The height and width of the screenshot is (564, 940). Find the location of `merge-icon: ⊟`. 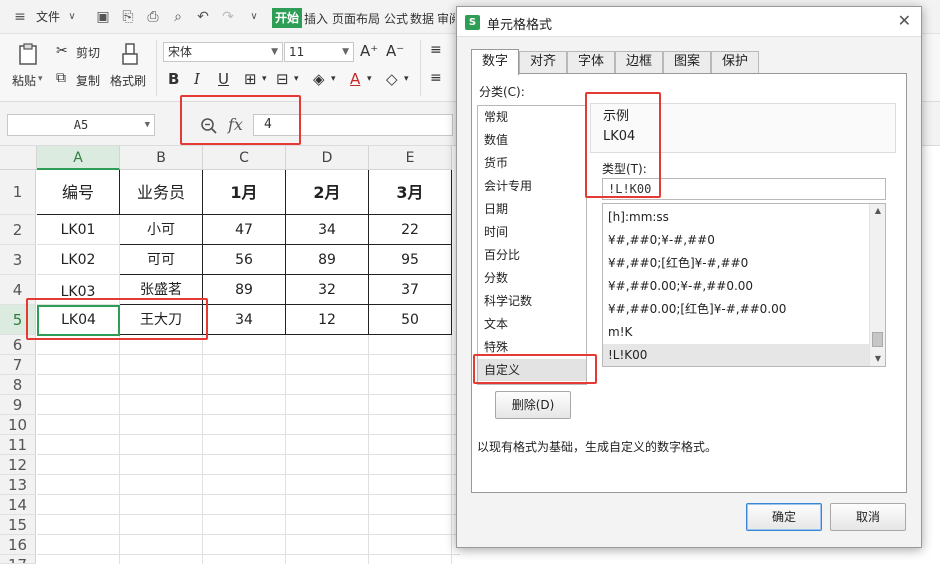

merge-icon: ⊟ is located at coordinates (282, 79).